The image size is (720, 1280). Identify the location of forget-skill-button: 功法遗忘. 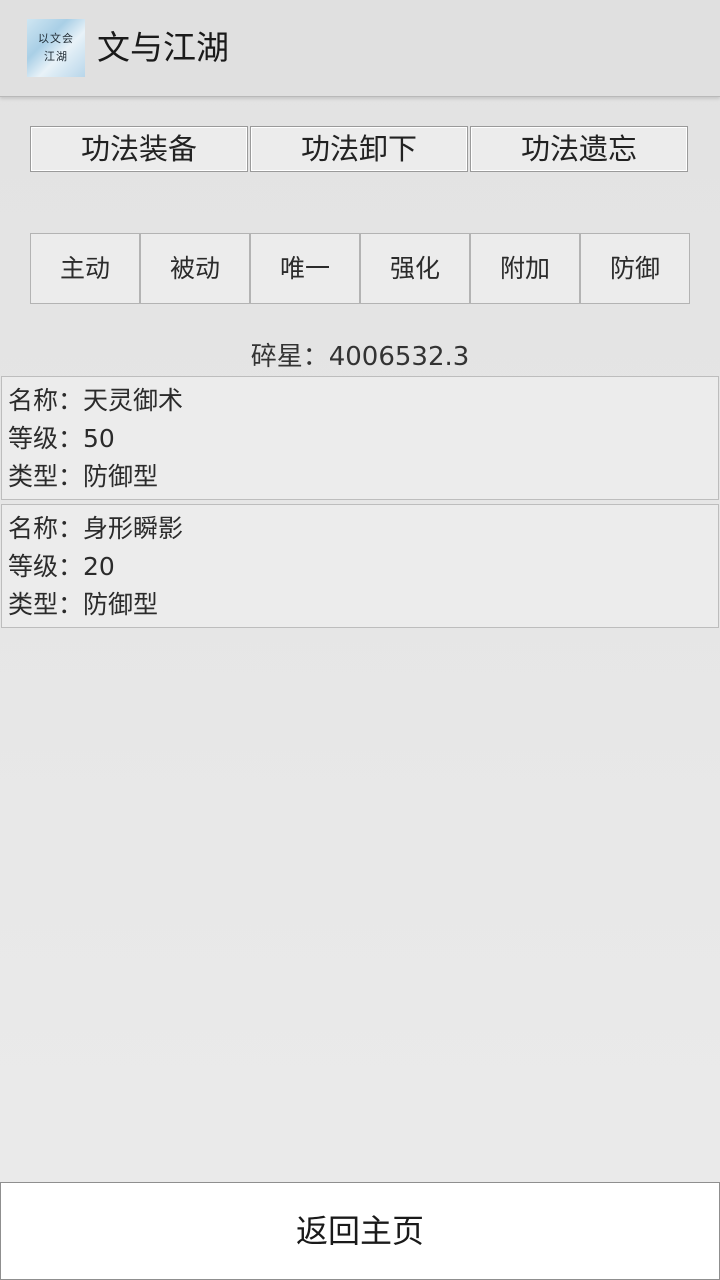
(579, 149).